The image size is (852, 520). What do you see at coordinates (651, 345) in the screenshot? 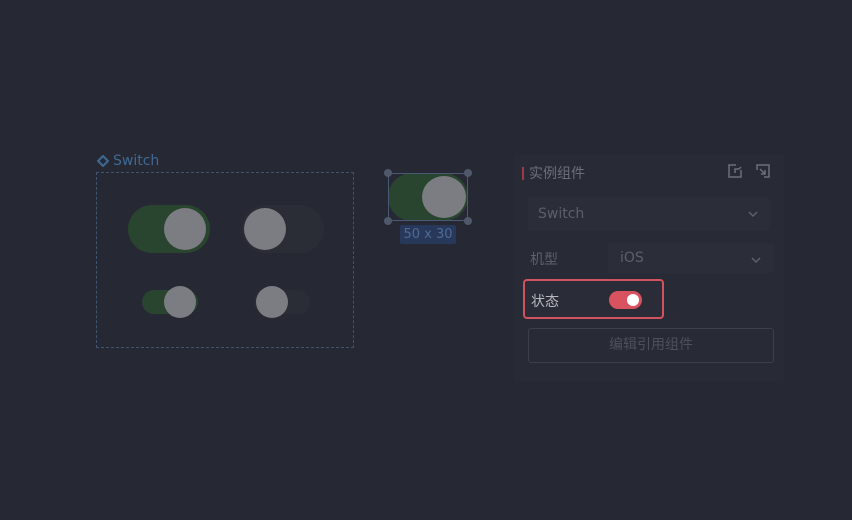
I see `edit-referenced-component-button: 编辑引用组件` at bounding box center [651, 345].